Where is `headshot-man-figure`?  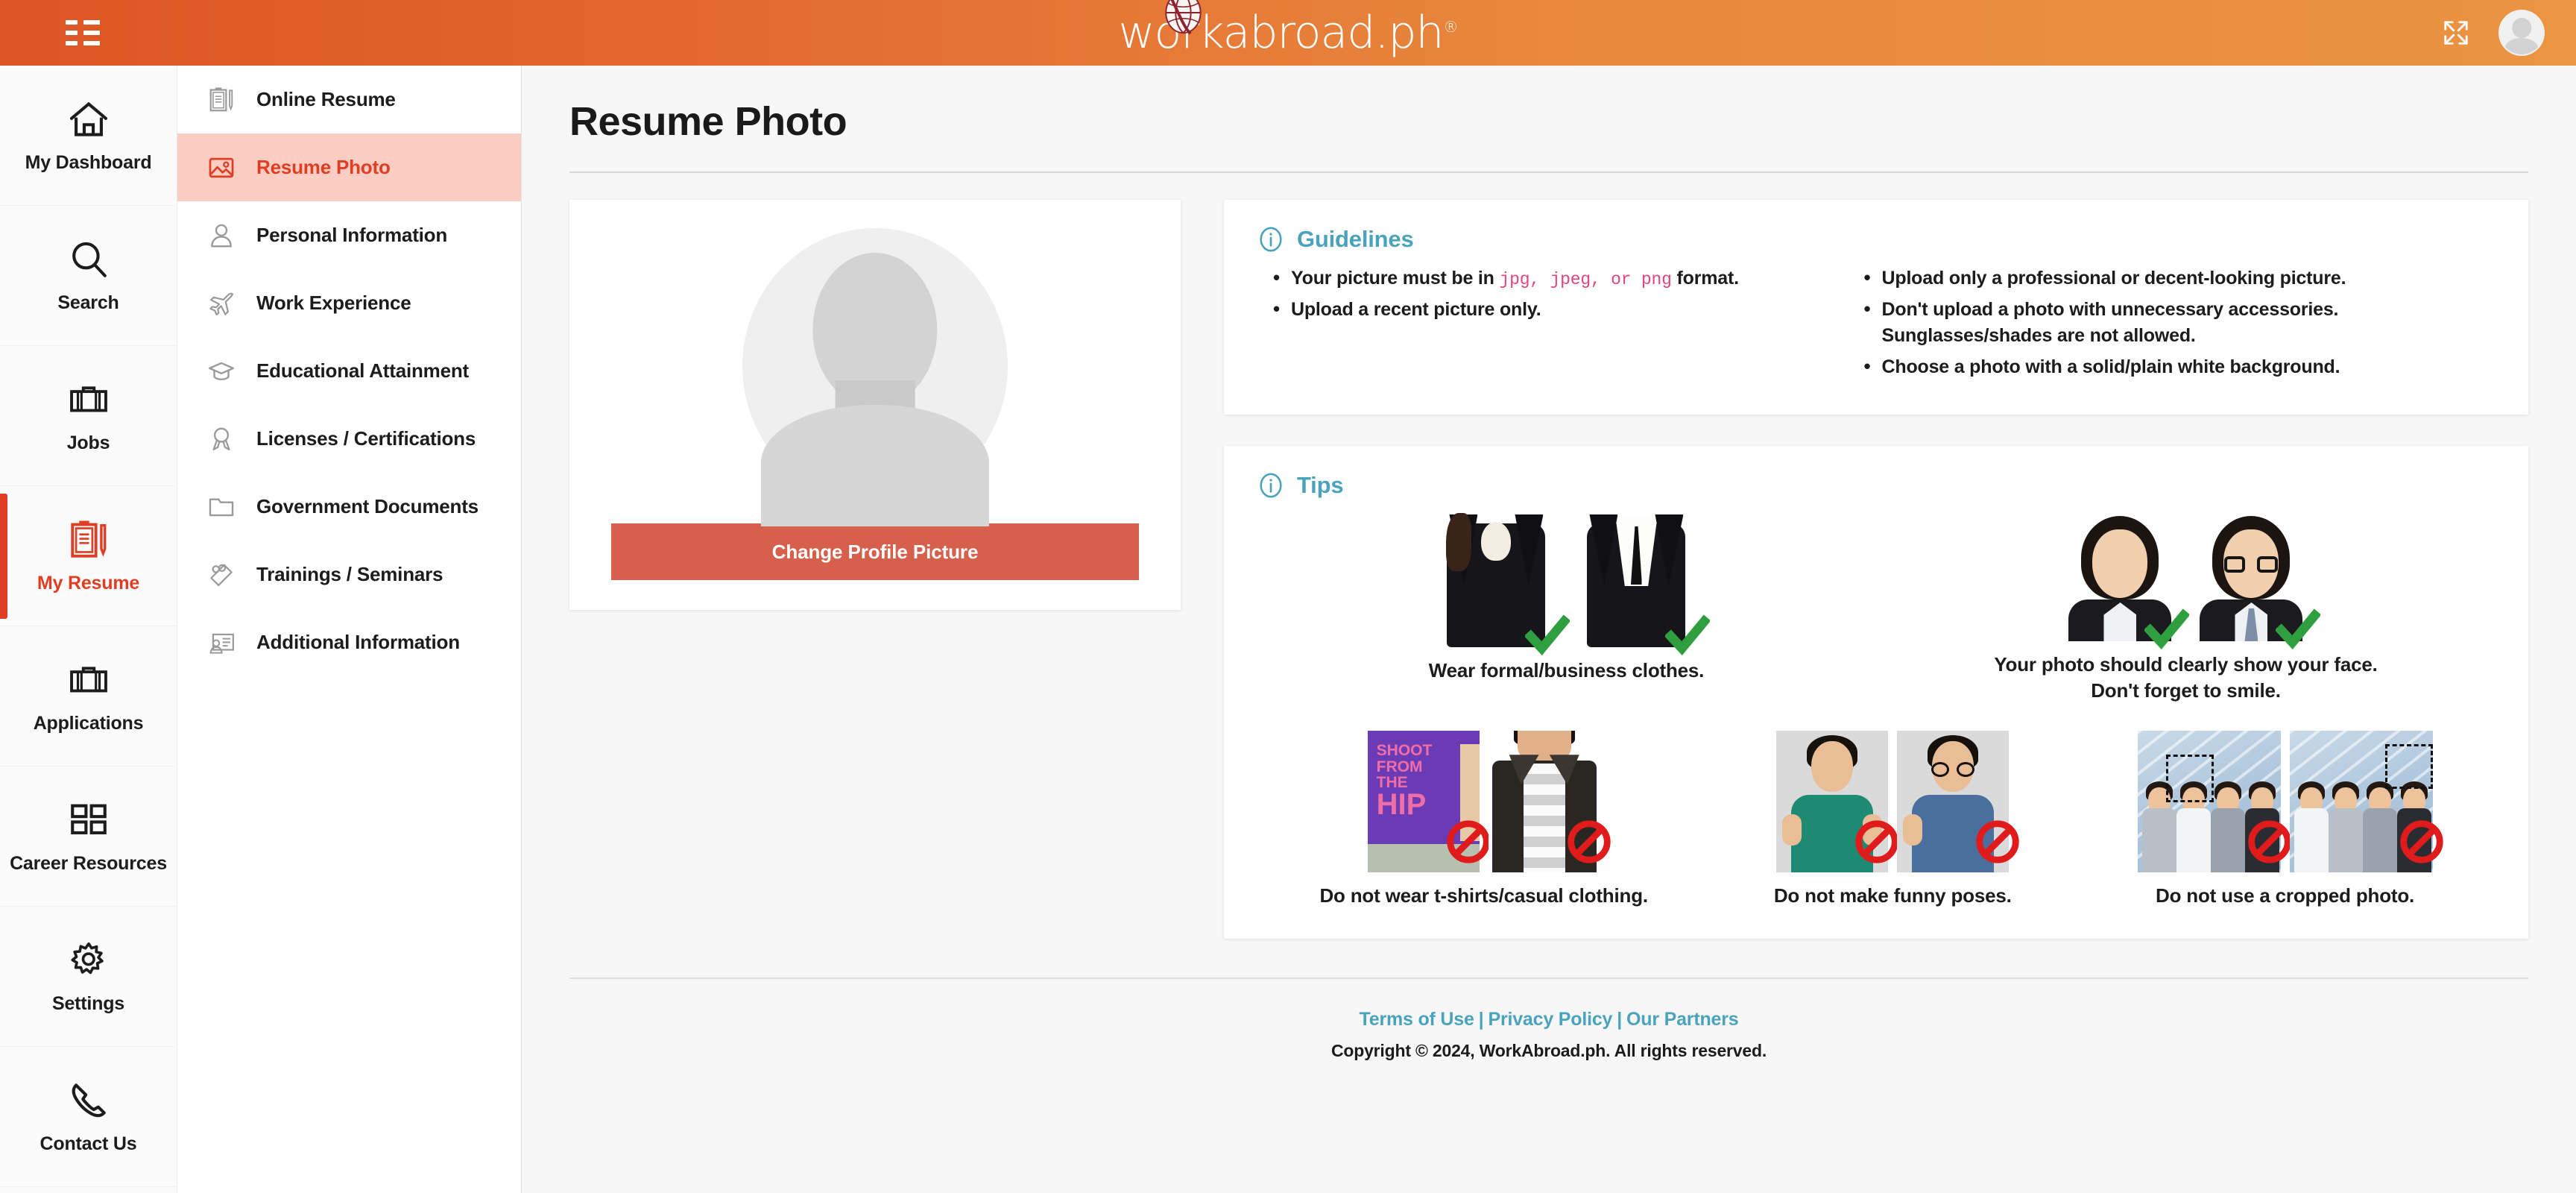
headshot-man-figure is located at coordinates (2258, 581).